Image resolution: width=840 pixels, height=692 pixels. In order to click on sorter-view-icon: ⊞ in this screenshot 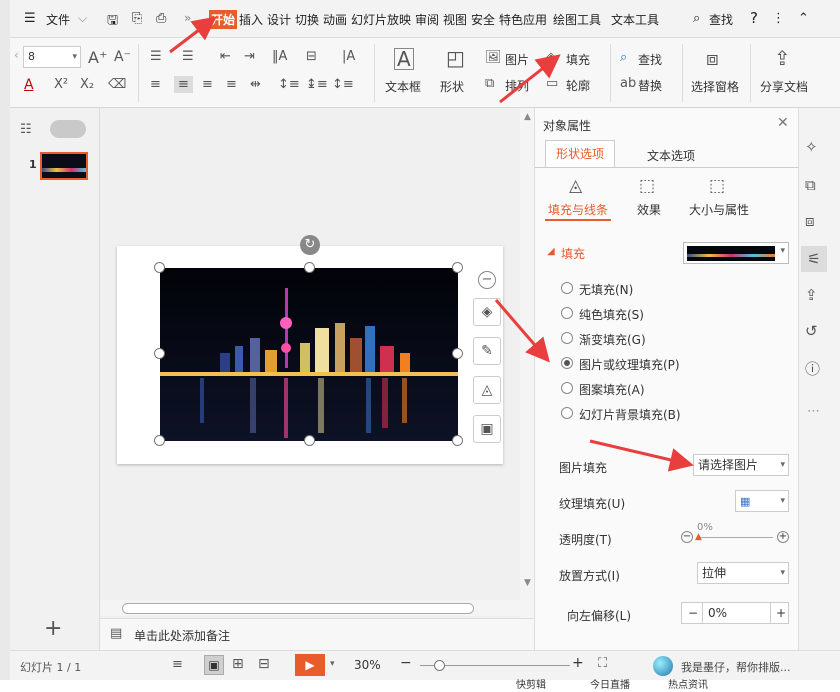, I will do `click(238, 664)`.